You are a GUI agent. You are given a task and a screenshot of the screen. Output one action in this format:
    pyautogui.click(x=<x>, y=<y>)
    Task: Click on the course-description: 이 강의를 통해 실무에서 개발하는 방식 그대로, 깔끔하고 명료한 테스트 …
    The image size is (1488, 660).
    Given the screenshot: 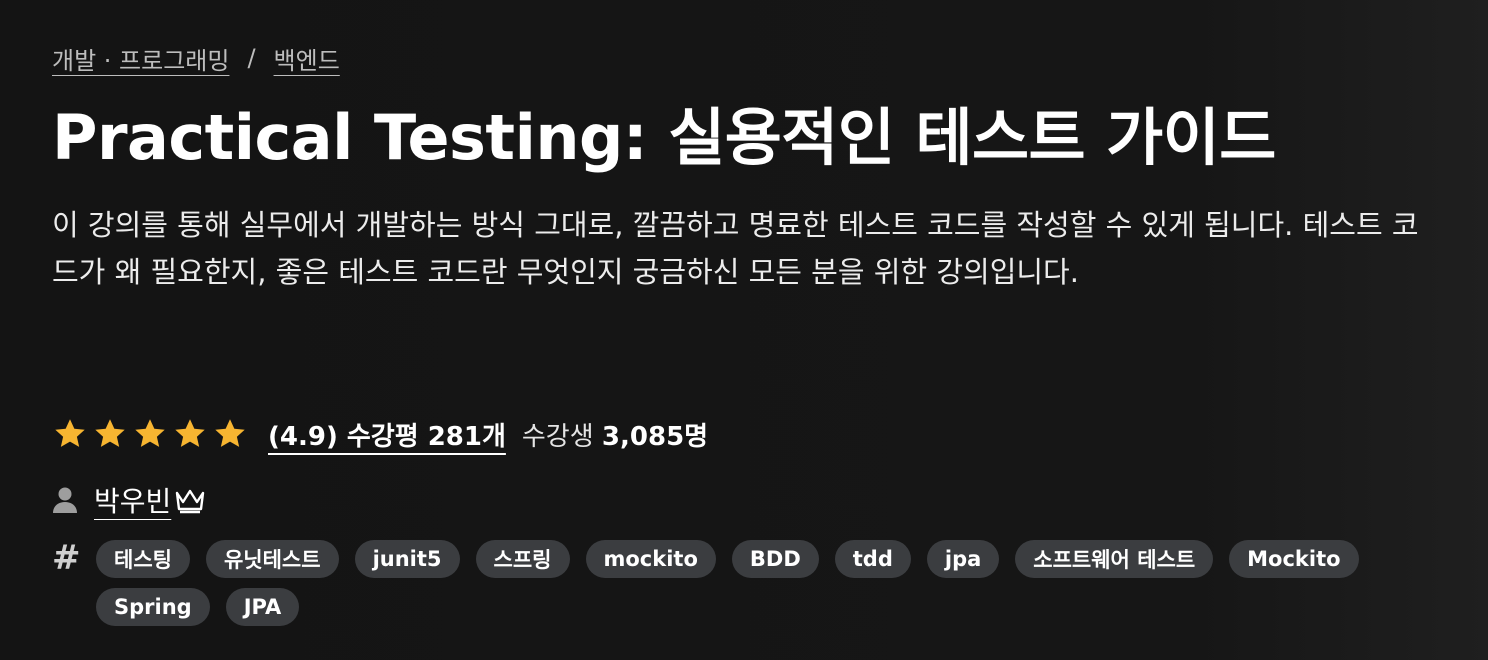 What is the action you would take?
    pyautogui.click(x=735, y=248)
    